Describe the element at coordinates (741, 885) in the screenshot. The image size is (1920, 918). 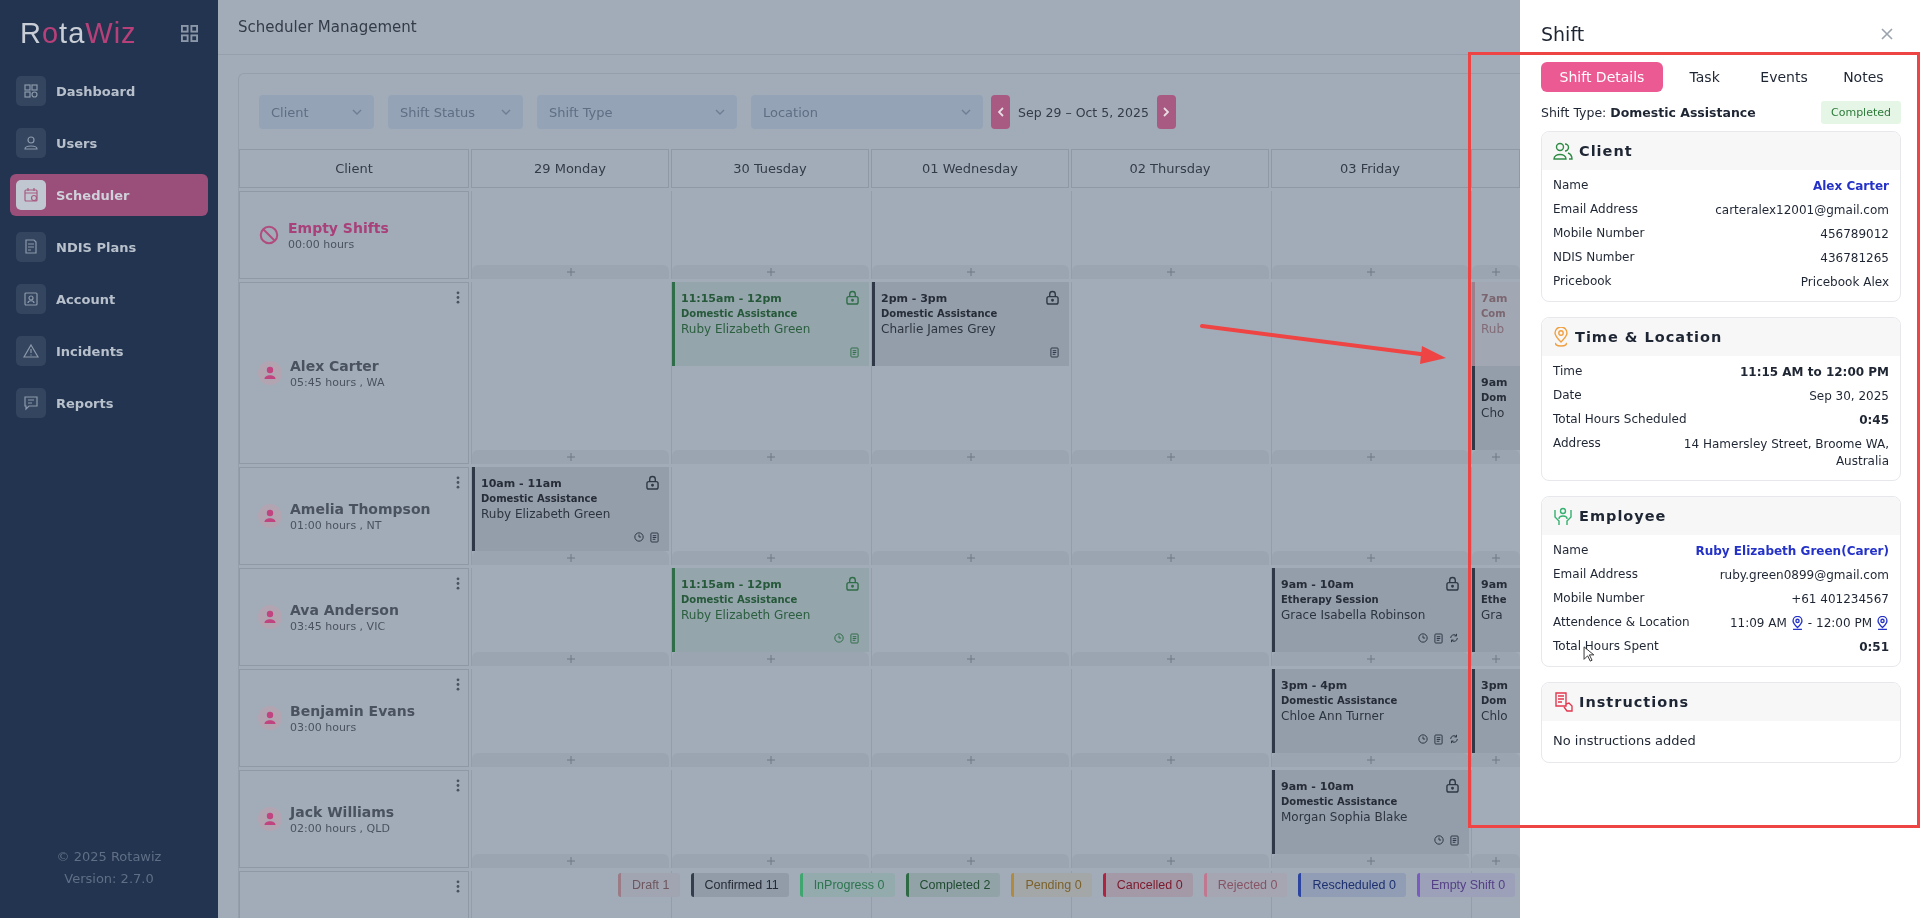
I see `legend-label: Confirmed 11` at that location.